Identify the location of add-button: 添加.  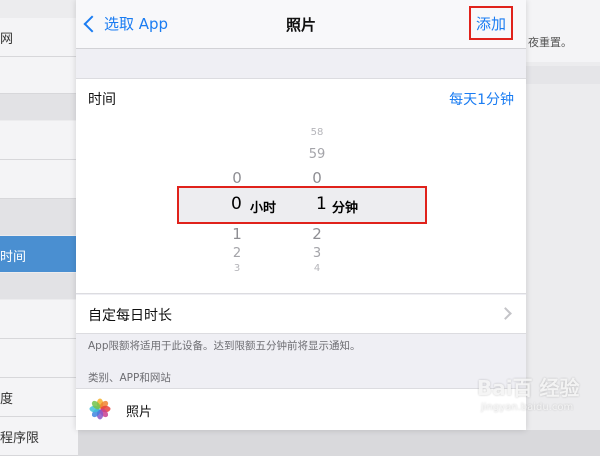
(491, 23).